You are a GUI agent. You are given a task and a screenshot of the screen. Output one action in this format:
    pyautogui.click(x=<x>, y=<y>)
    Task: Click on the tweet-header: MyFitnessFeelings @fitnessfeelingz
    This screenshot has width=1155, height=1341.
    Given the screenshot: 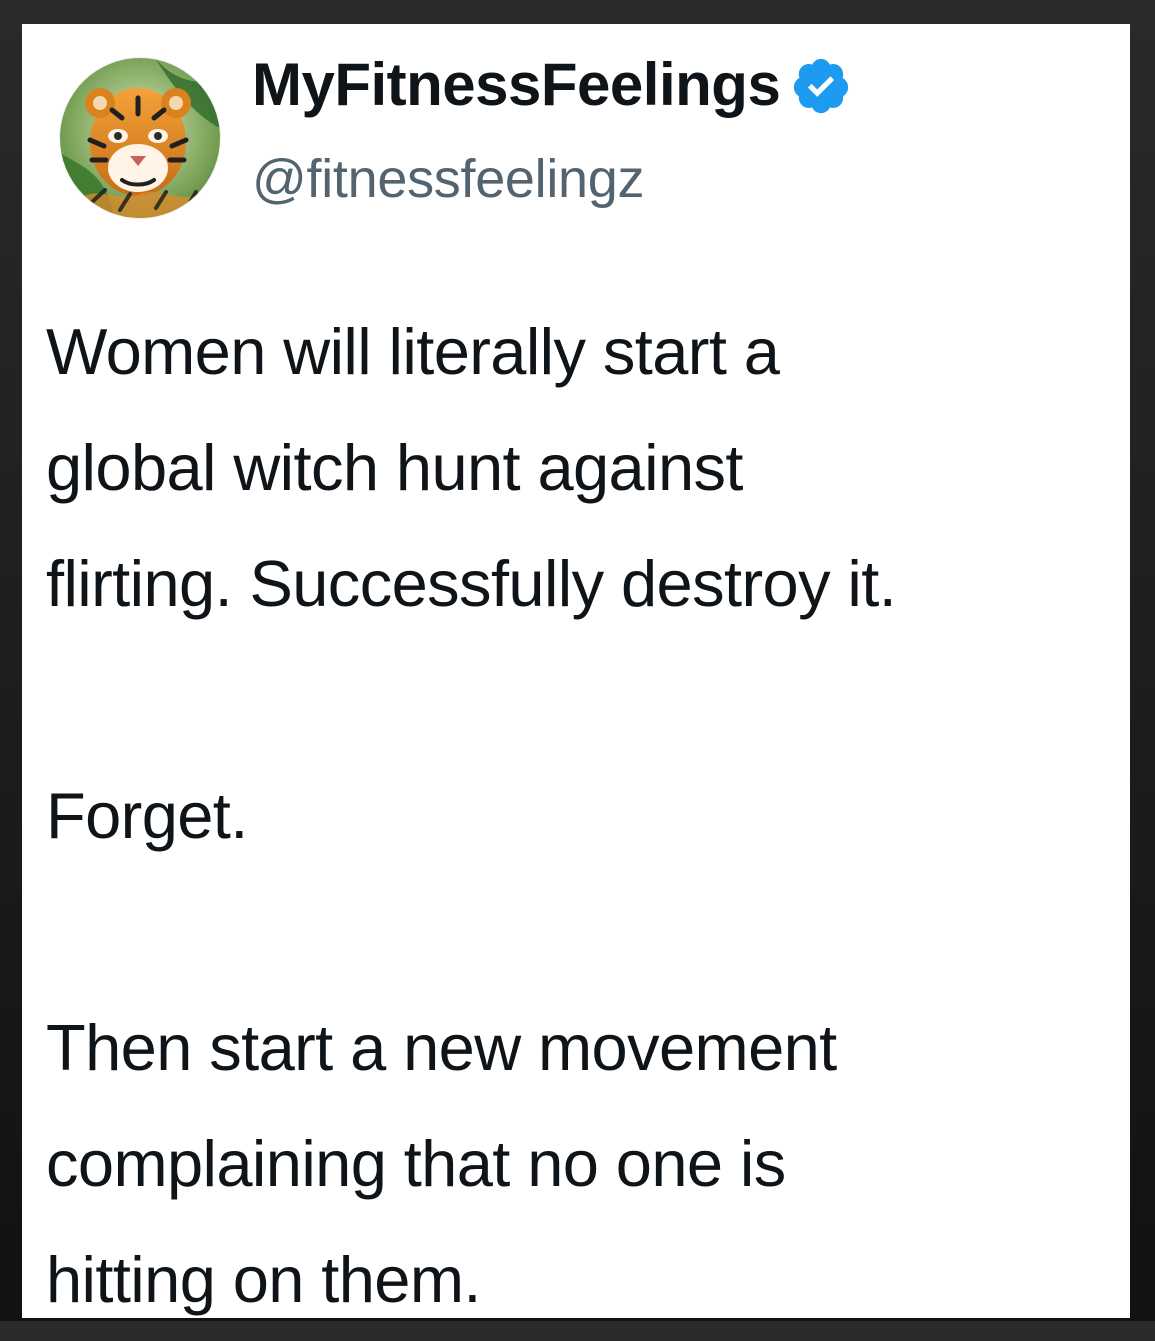 What is the action you would take?
    pyautogui.click(x=572, y=129)
    